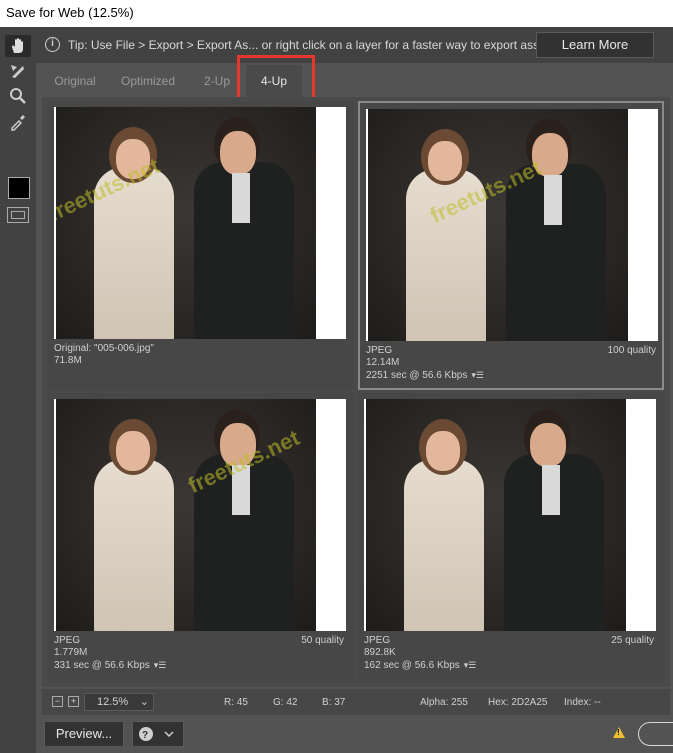 The height and width of the screenshot is (753, 673). I want to click on hand-tool-icon, so click(18, 46).